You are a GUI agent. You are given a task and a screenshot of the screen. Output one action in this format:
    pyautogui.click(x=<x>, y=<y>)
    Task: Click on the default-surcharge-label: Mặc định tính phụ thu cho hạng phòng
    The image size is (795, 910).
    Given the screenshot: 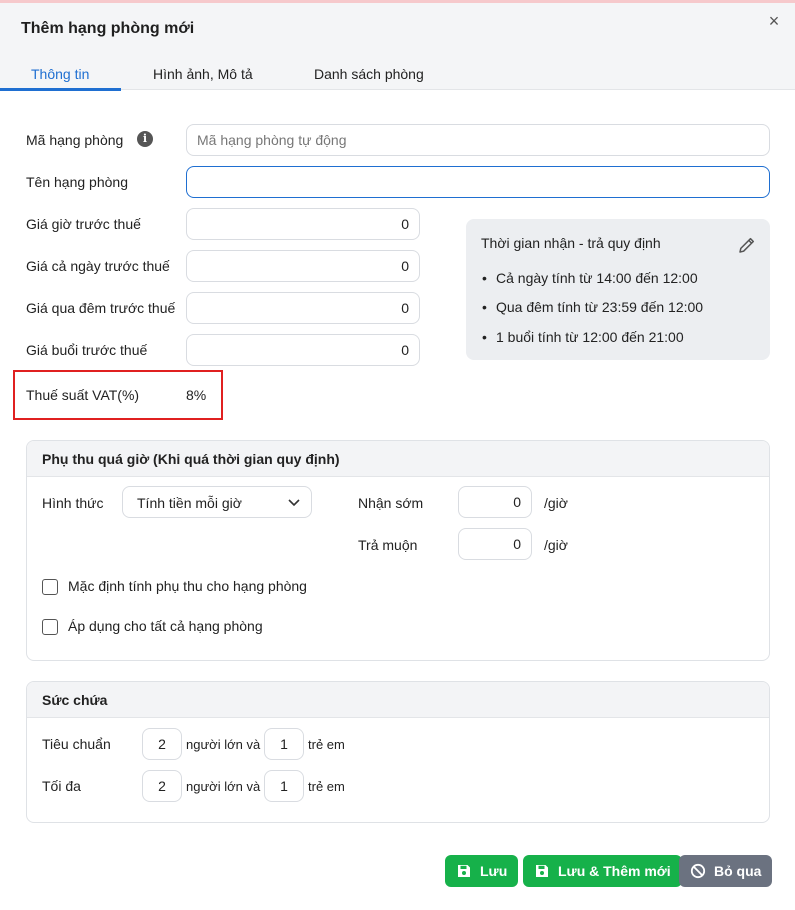 What is the action you would take?
    pyautogui.click(x=187, y=586)
    